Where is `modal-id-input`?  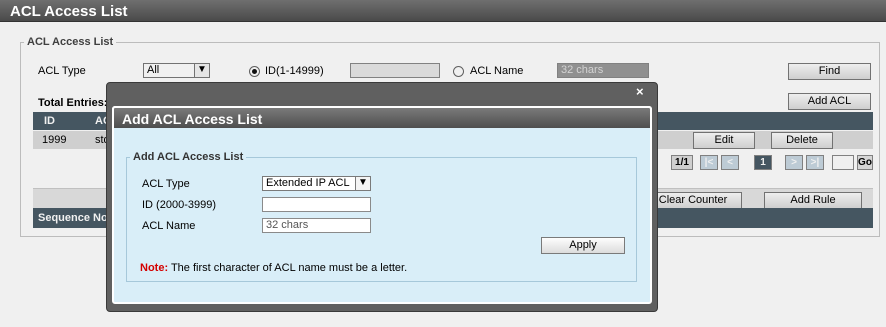
modal-id-input is located at coordinates (316, 204).